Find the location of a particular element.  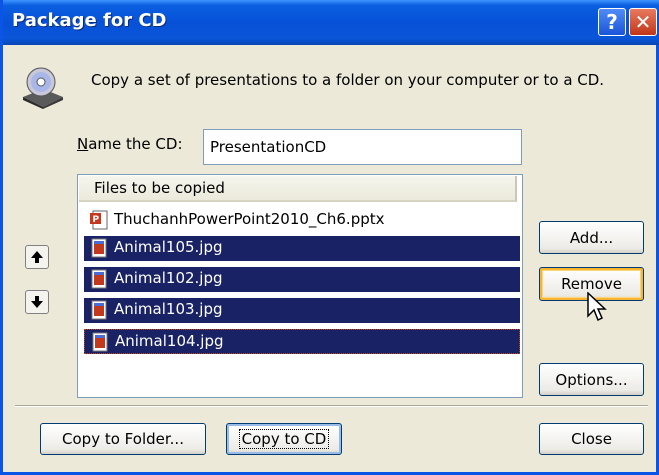

list-item: P ThuchanhPowerPoint2010_Ch6.pptx is located at coordinates (302, 220).